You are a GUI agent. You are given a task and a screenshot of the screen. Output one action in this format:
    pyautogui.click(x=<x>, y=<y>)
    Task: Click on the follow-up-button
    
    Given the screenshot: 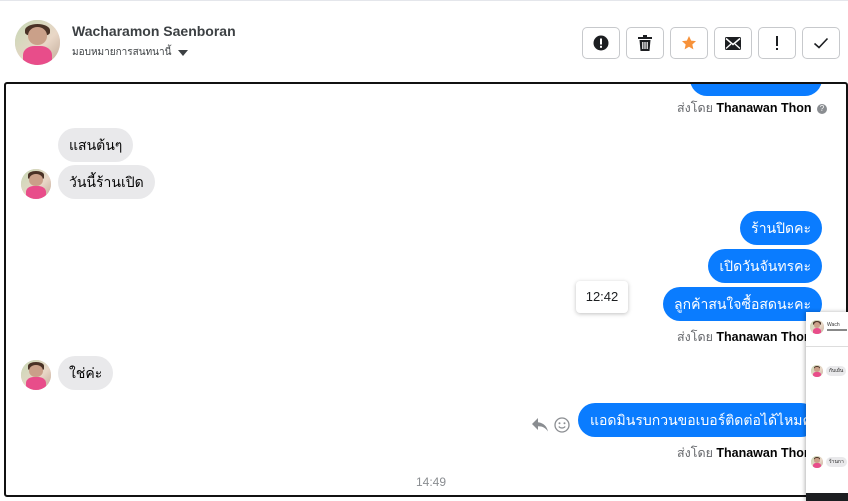 What is the action you would take?
    pyautogui.click(x=777, y=43)
    